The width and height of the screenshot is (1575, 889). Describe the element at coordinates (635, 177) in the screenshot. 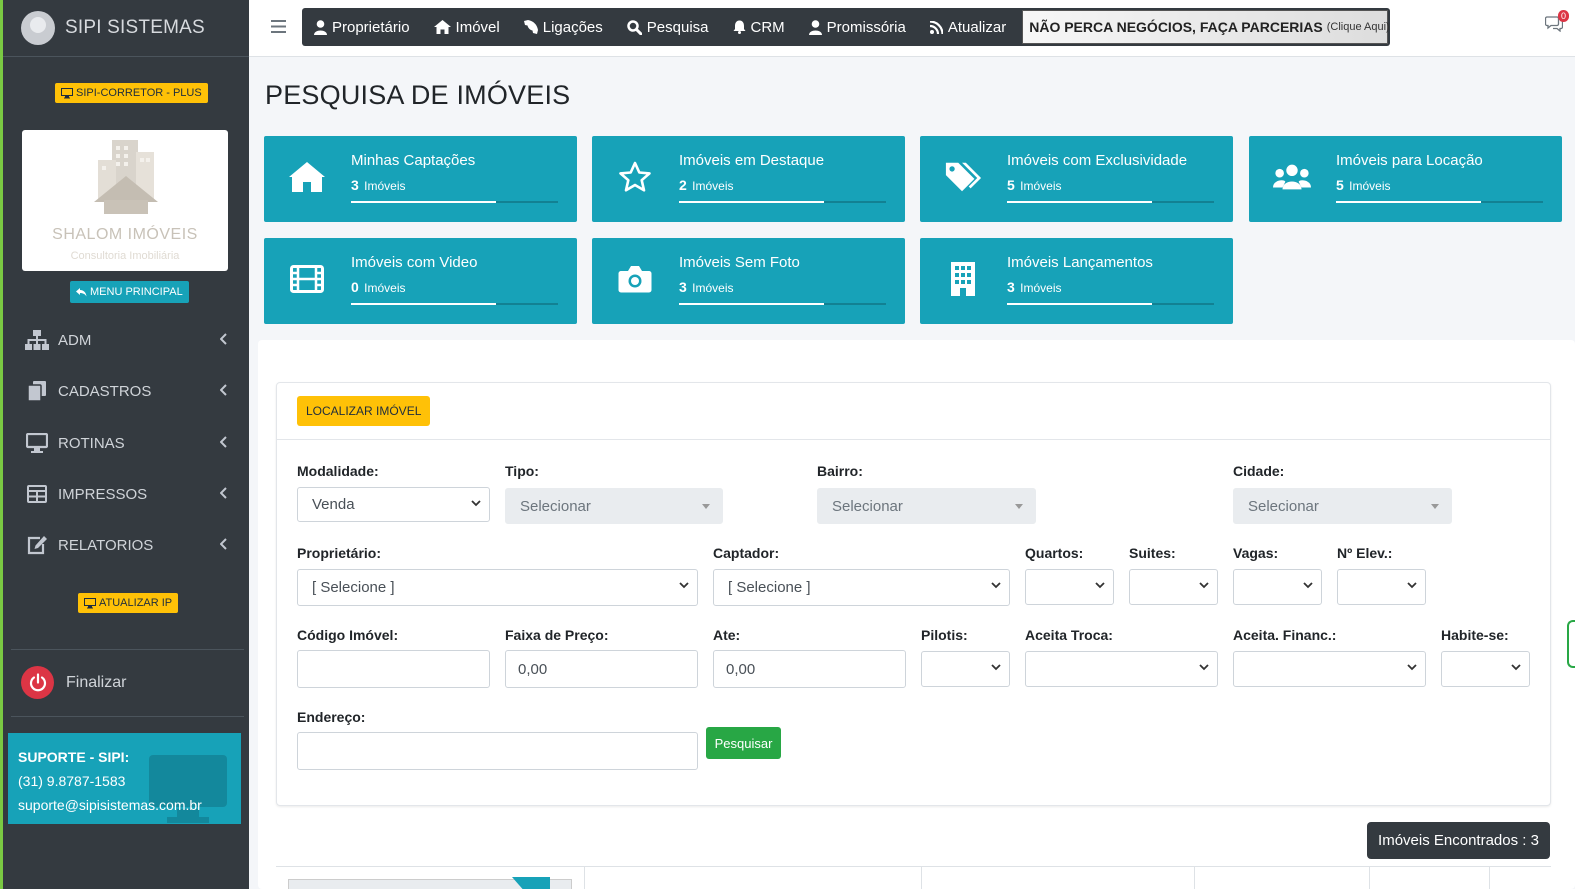

I see `star-icon` at that location.